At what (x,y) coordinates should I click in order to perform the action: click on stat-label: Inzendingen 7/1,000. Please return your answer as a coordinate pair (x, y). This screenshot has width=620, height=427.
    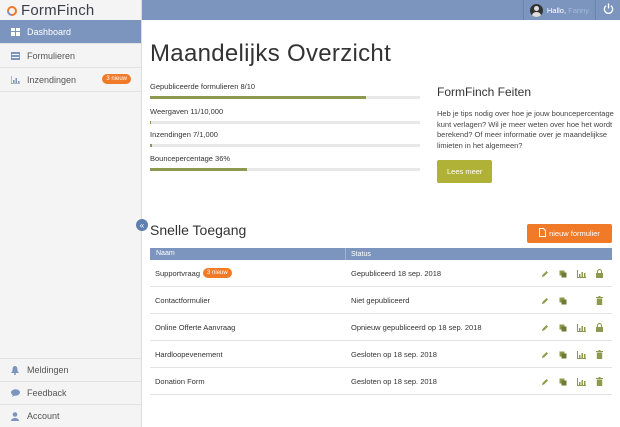
    Looking at the image, I should click on (184, 134).